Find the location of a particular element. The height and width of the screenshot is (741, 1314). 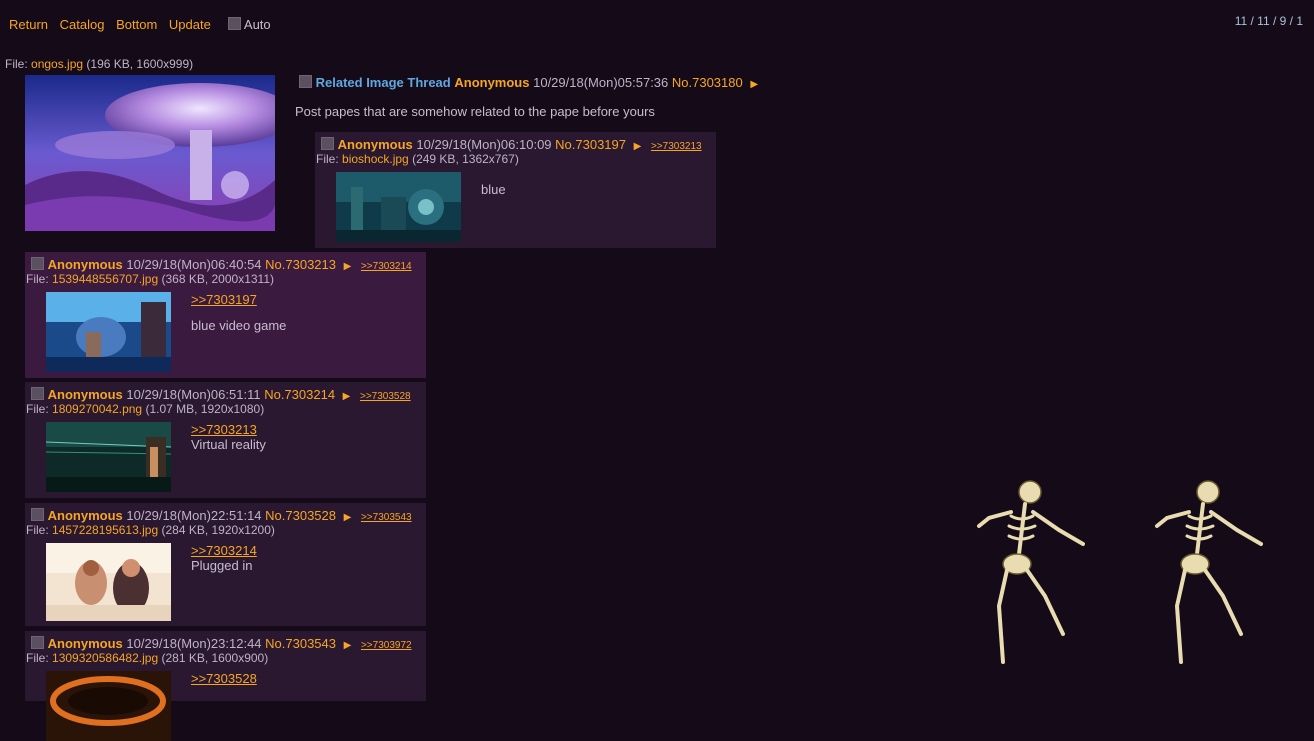

corridor-scene-image is located at coordinates (108, 457).